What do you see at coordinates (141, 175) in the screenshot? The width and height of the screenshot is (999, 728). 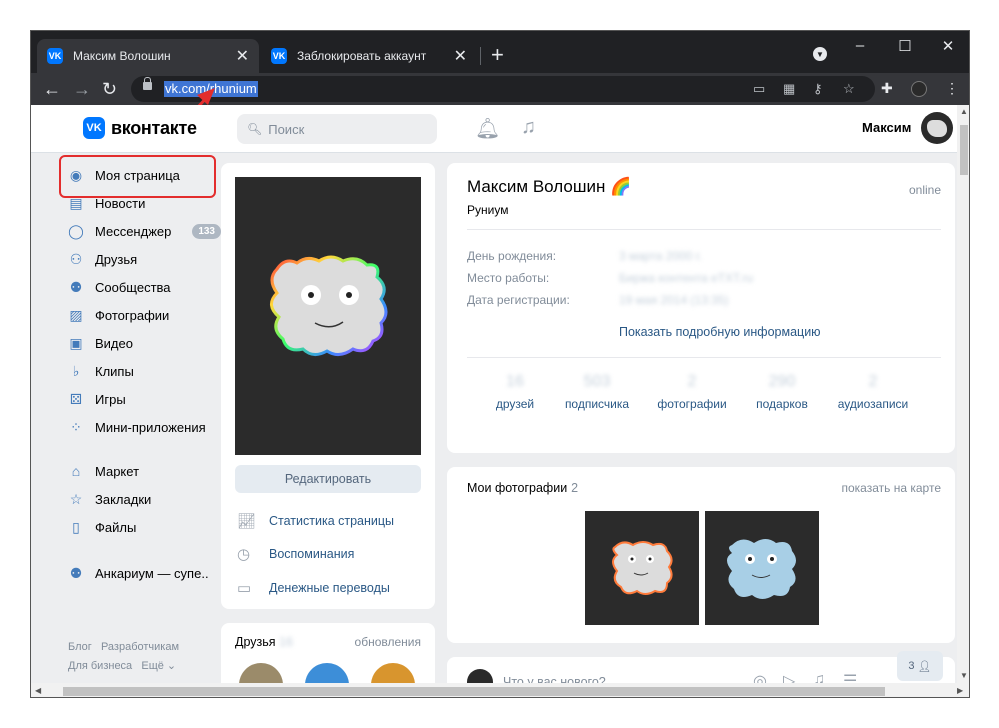 I see `menu-item-my-page: ◉ Моя страница` at bounding box center [141, 175].